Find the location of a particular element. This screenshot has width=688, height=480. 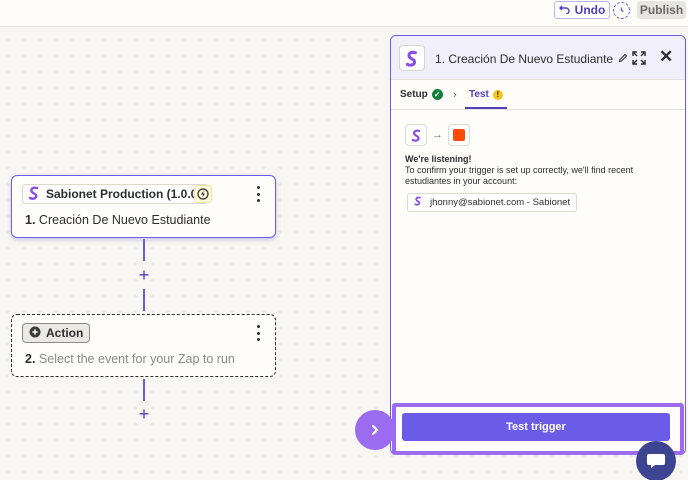

action-chip: Action is located at coordinates (56, 333).